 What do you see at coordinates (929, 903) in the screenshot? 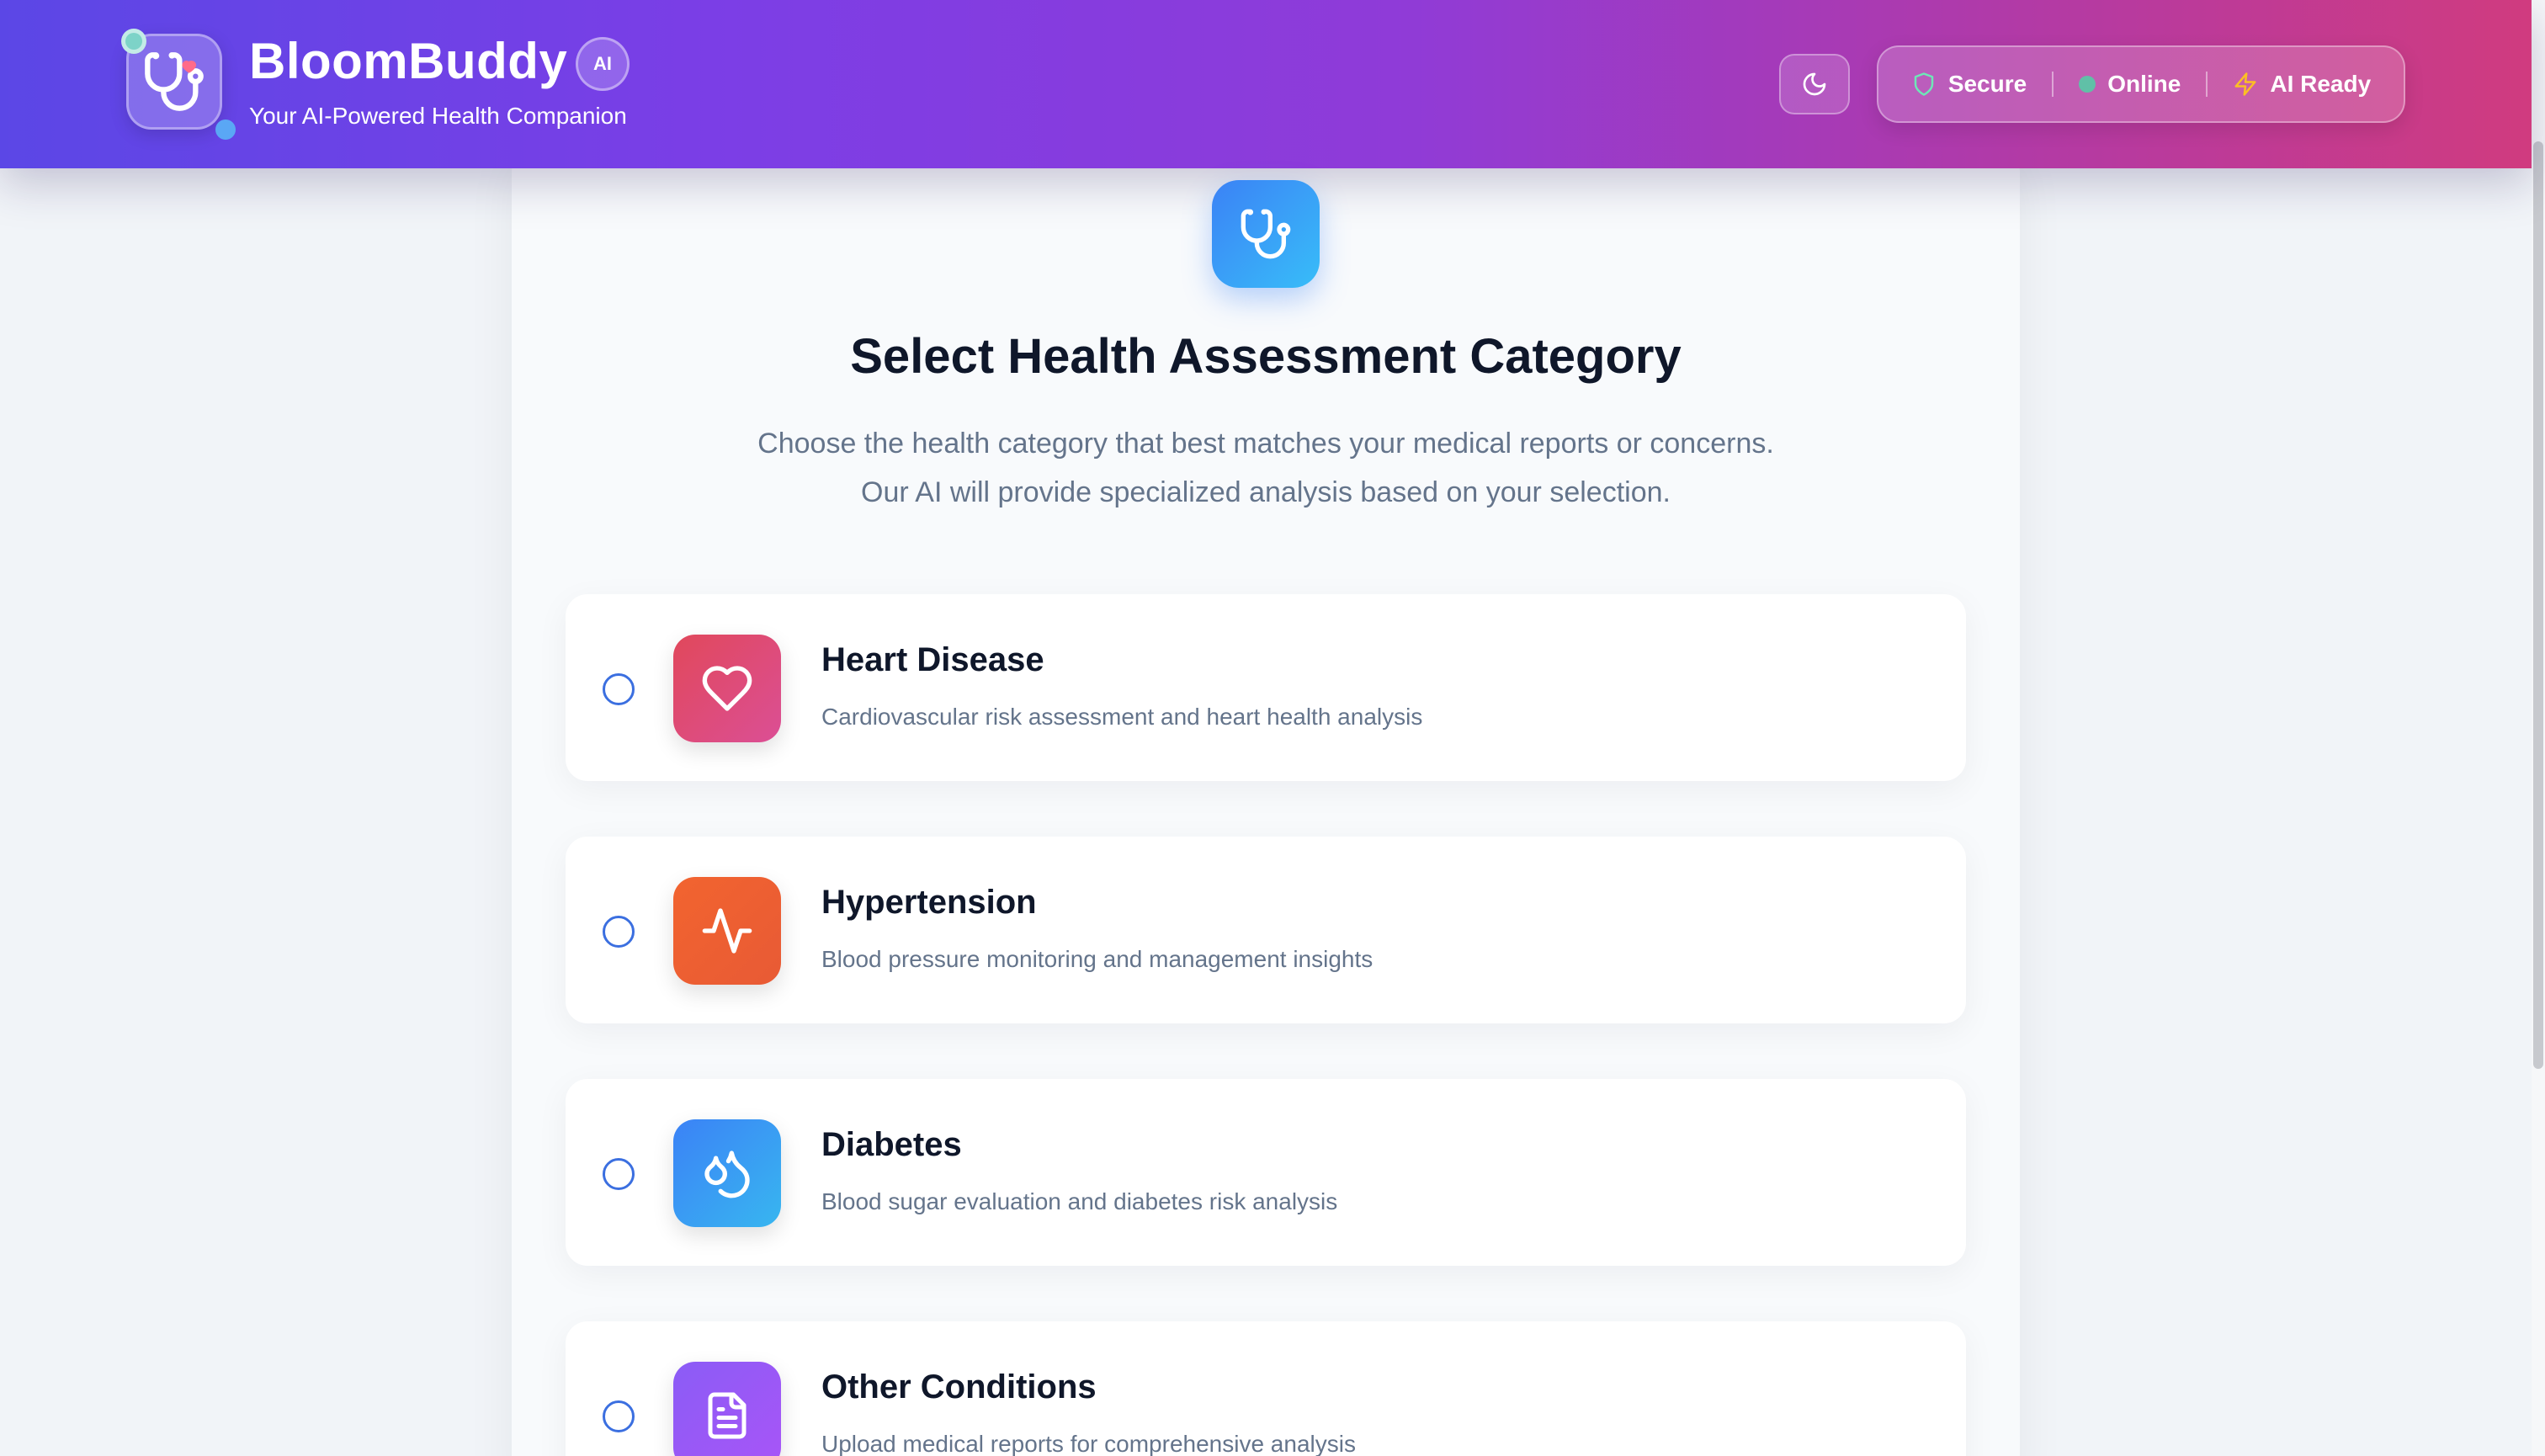
I see `option-title: Hypertension` at bounding box center [929, 903].